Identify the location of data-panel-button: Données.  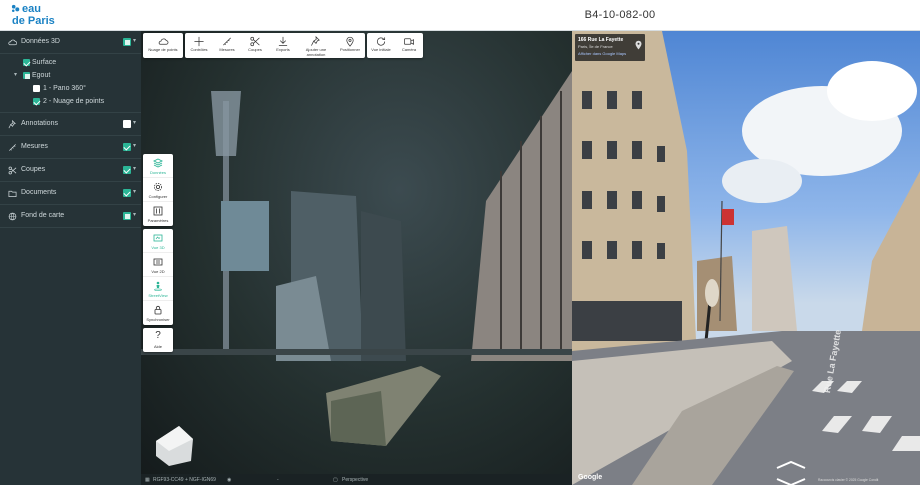
(158, 166).